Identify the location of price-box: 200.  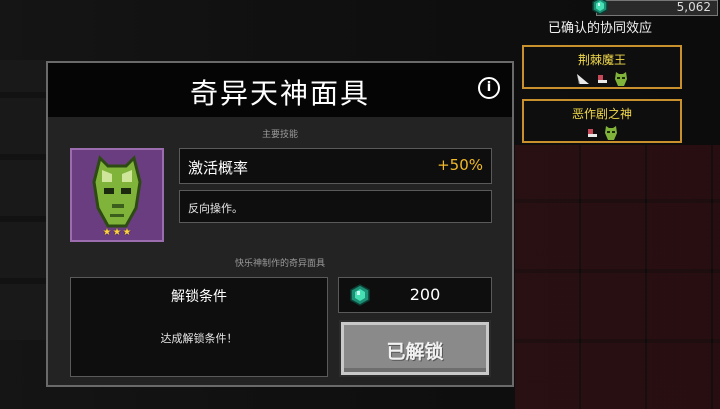
(415, 295).